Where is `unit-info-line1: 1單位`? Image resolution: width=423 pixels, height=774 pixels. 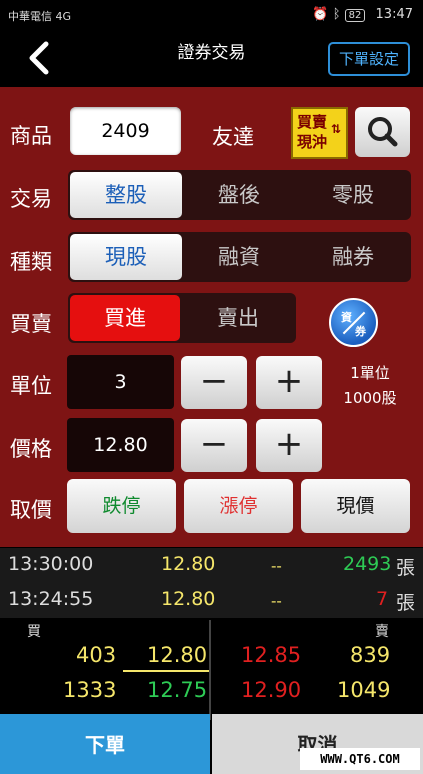
unit-info-line1: 1單位 is located at coordinates (370, 373).